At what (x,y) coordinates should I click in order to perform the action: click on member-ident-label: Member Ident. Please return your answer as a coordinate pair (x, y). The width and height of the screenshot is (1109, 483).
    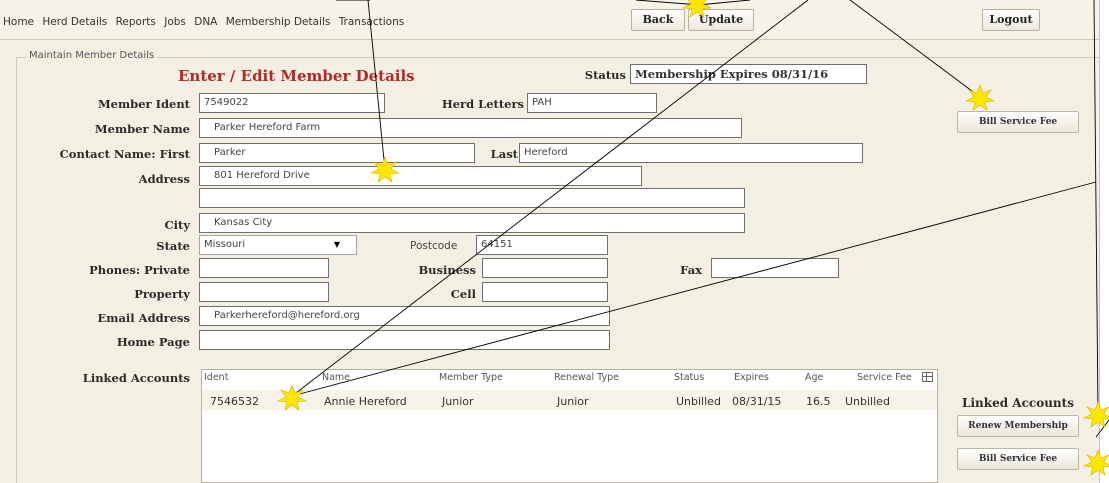
    Looking at the image, I should click on (143, 104).